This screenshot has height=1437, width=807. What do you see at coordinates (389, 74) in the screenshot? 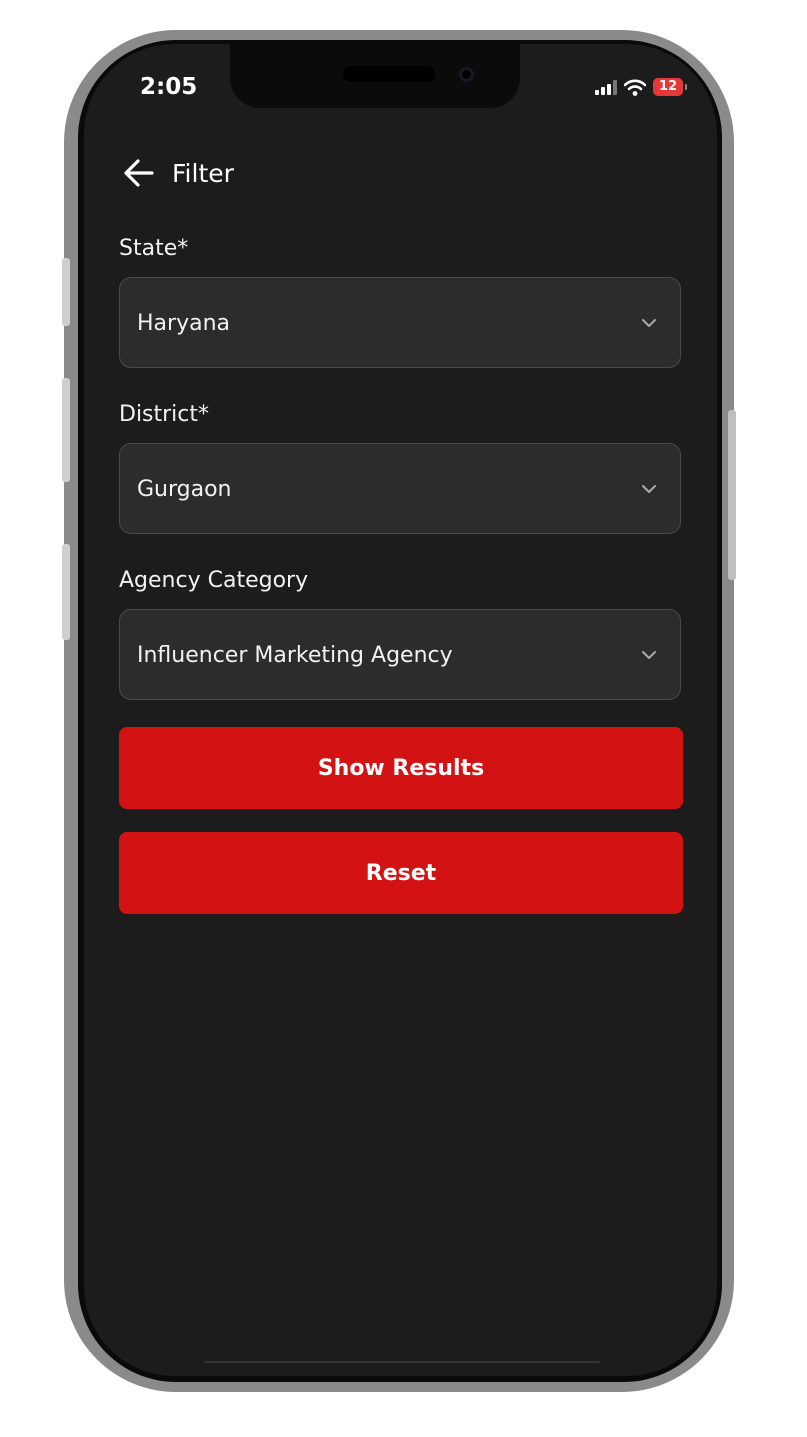
I see `speaker` at bounding box center [389, 74].